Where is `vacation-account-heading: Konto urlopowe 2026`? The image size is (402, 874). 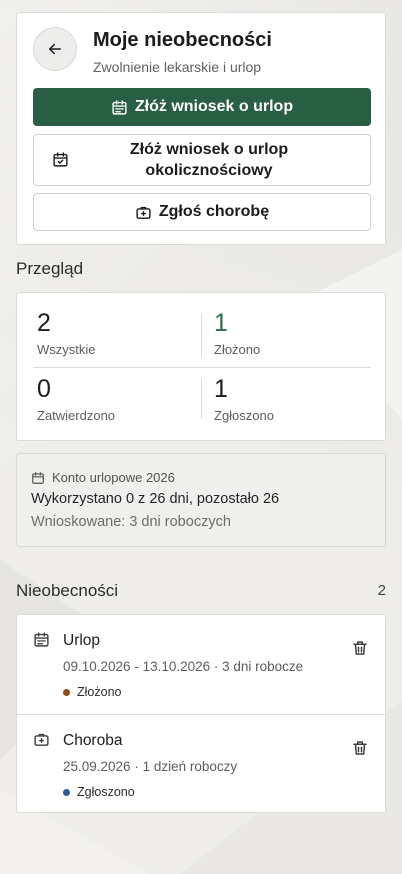
vacation-account-heading: Konto urlopowe 2026 is located at coordinates (103, 477).